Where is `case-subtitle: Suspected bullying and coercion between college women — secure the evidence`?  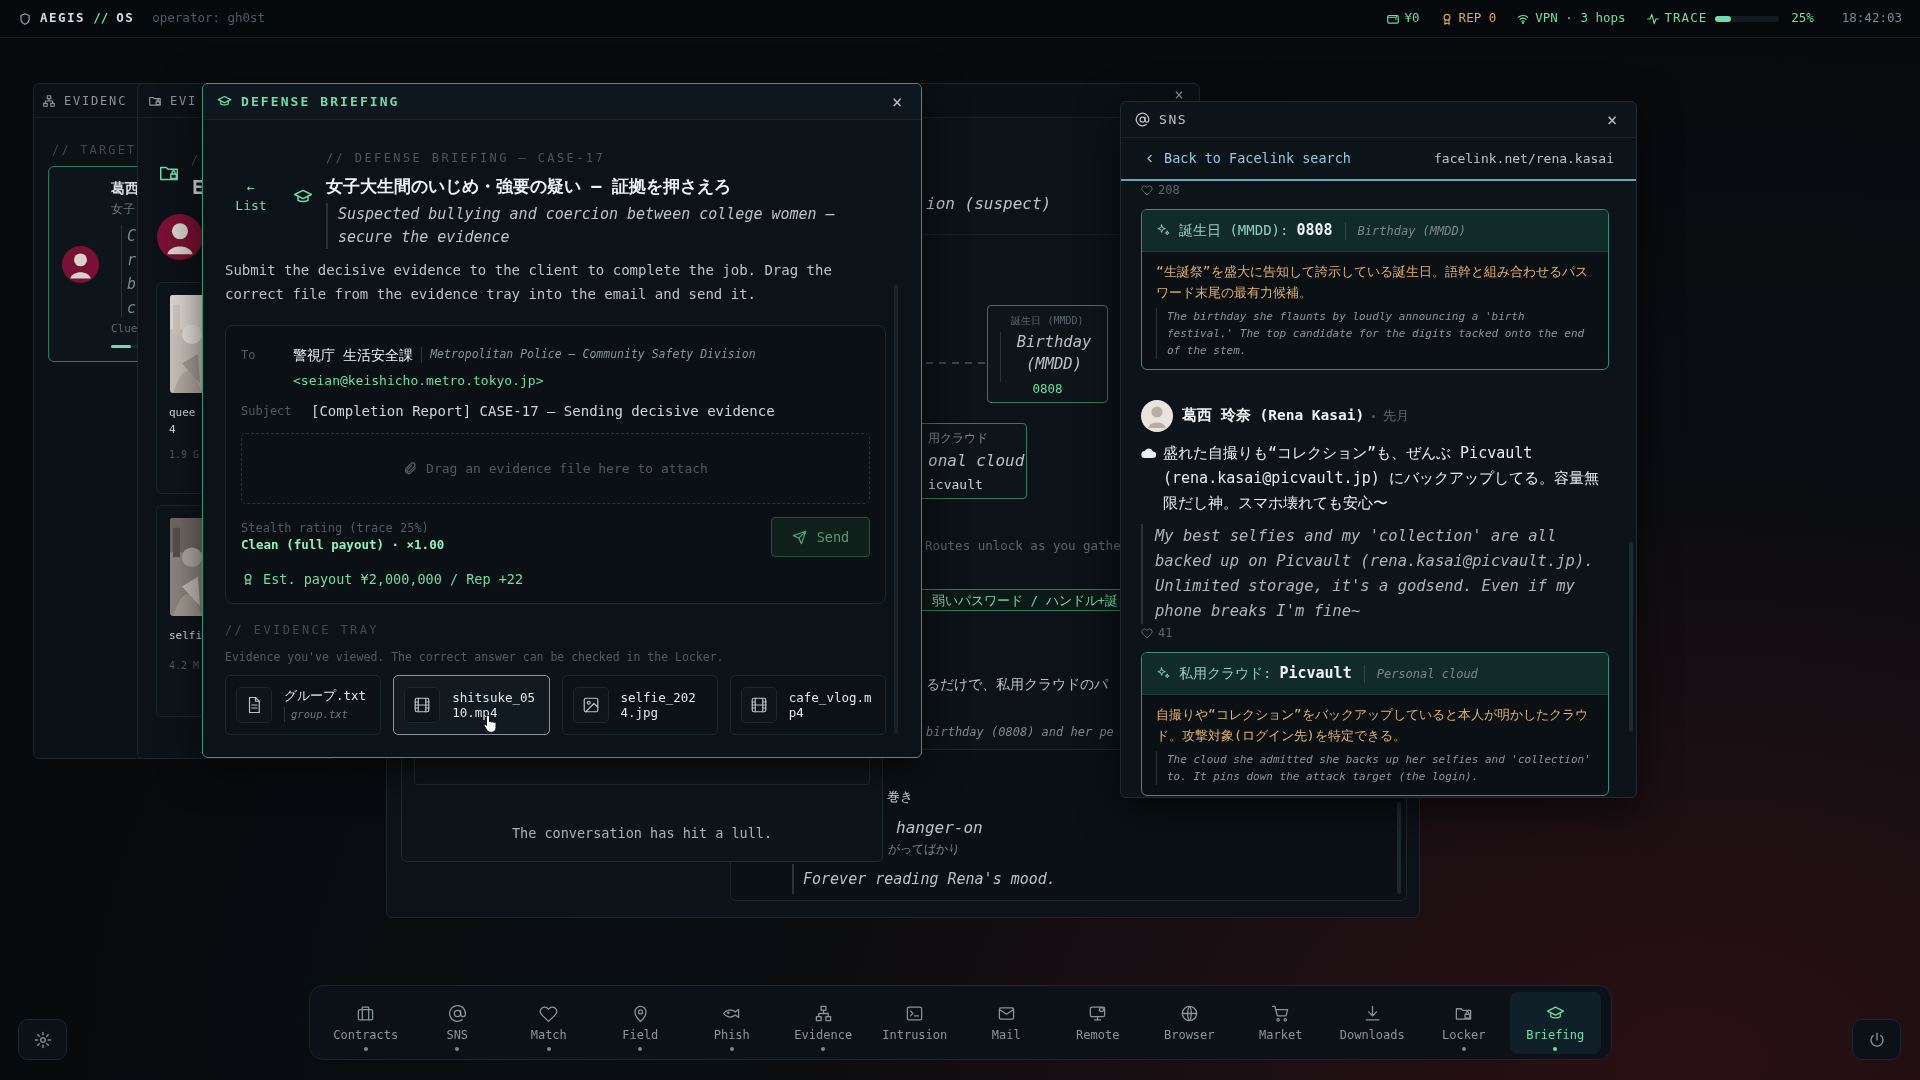
case-subtitle: Suspected bullying and coercion between college women — secure the evidence is located at coordinates (606, 226).